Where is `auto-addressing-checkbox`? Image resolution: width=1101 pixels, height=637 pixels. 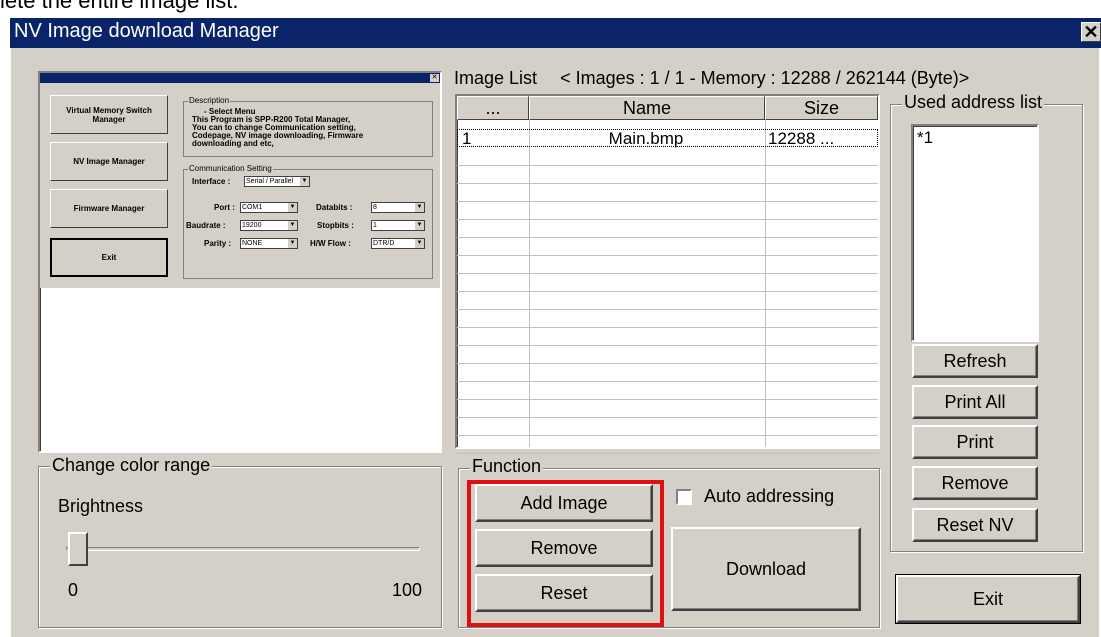 auto-addressing-checkbox is located at coordinates (684, 497).